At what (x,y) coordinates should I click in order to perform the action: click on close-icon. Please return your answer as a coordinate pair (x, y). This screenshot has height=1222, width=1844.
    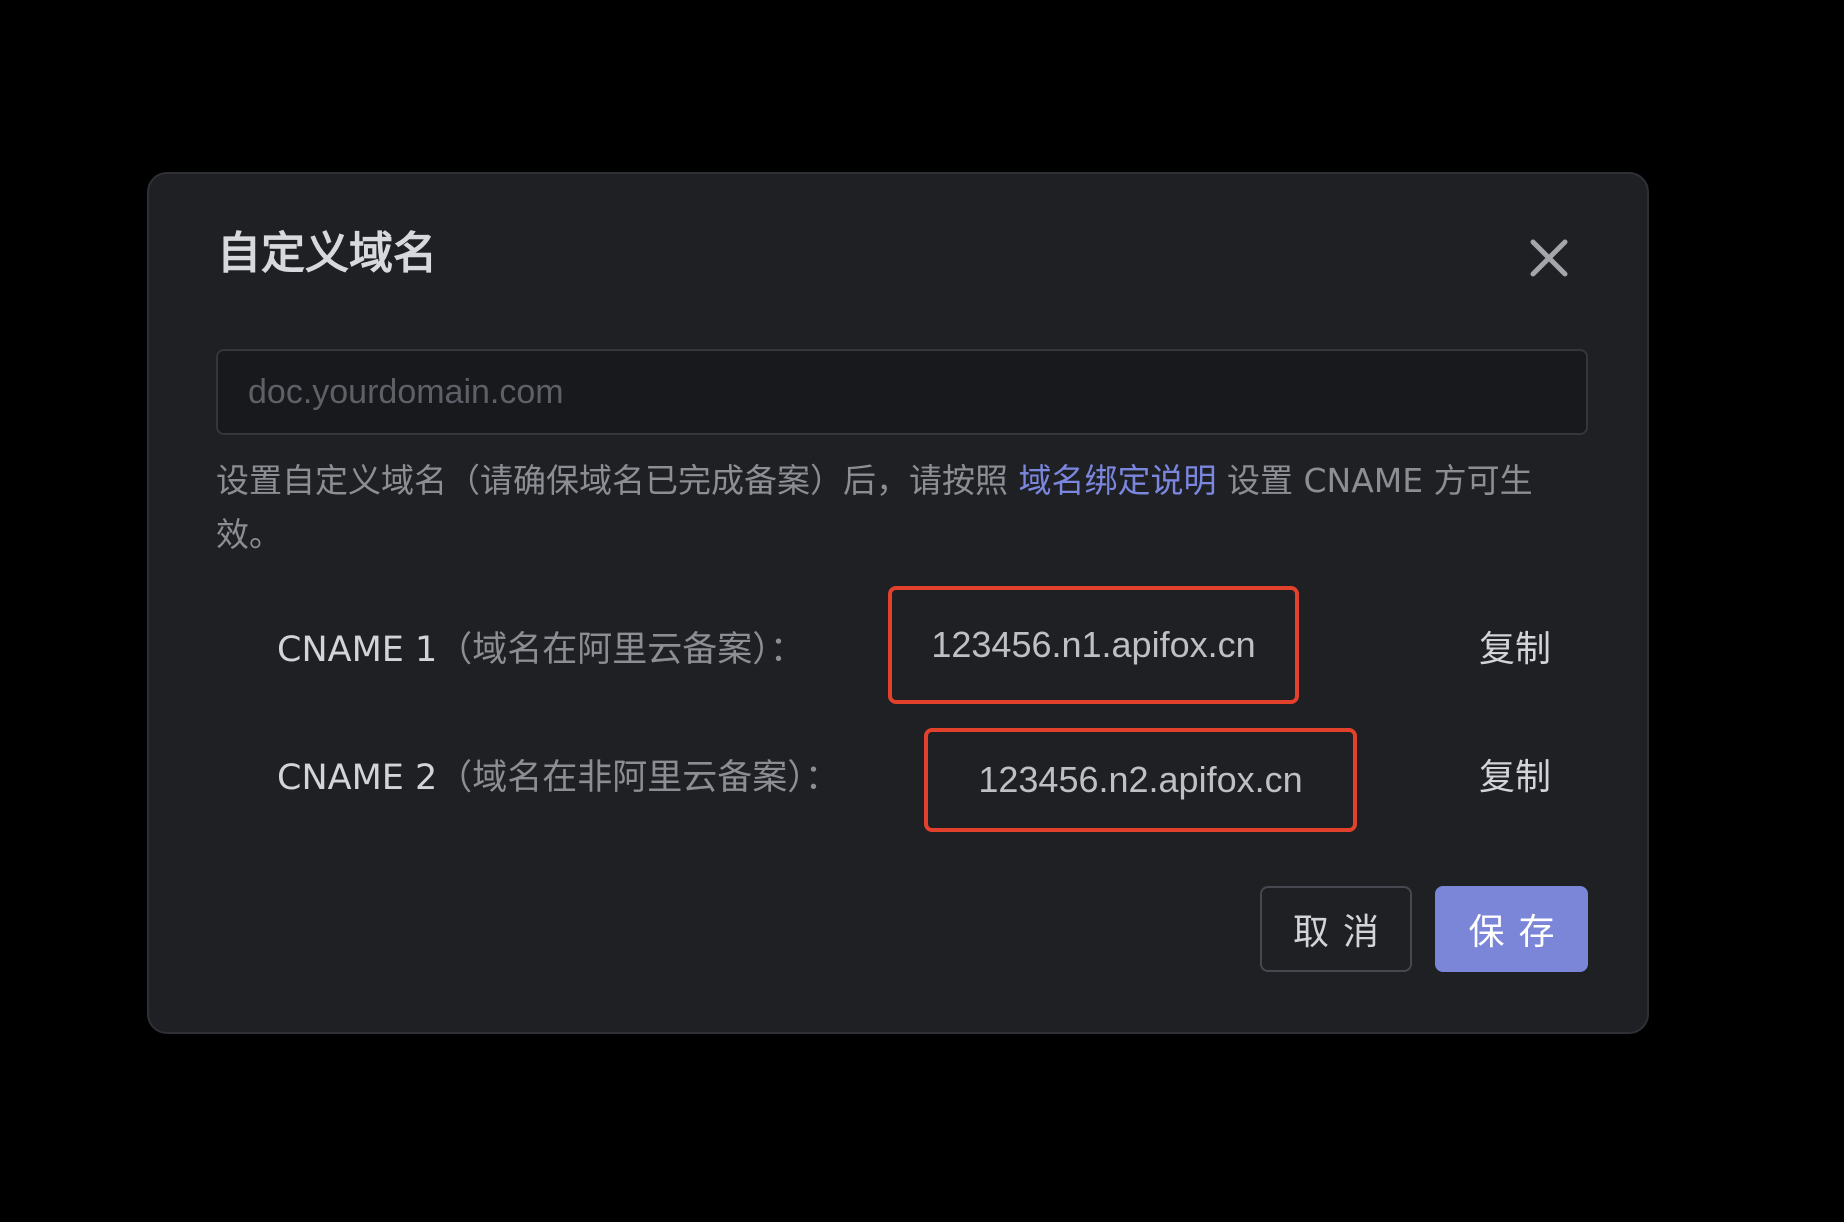
    Looking at the image, I should click on (1549, 258).